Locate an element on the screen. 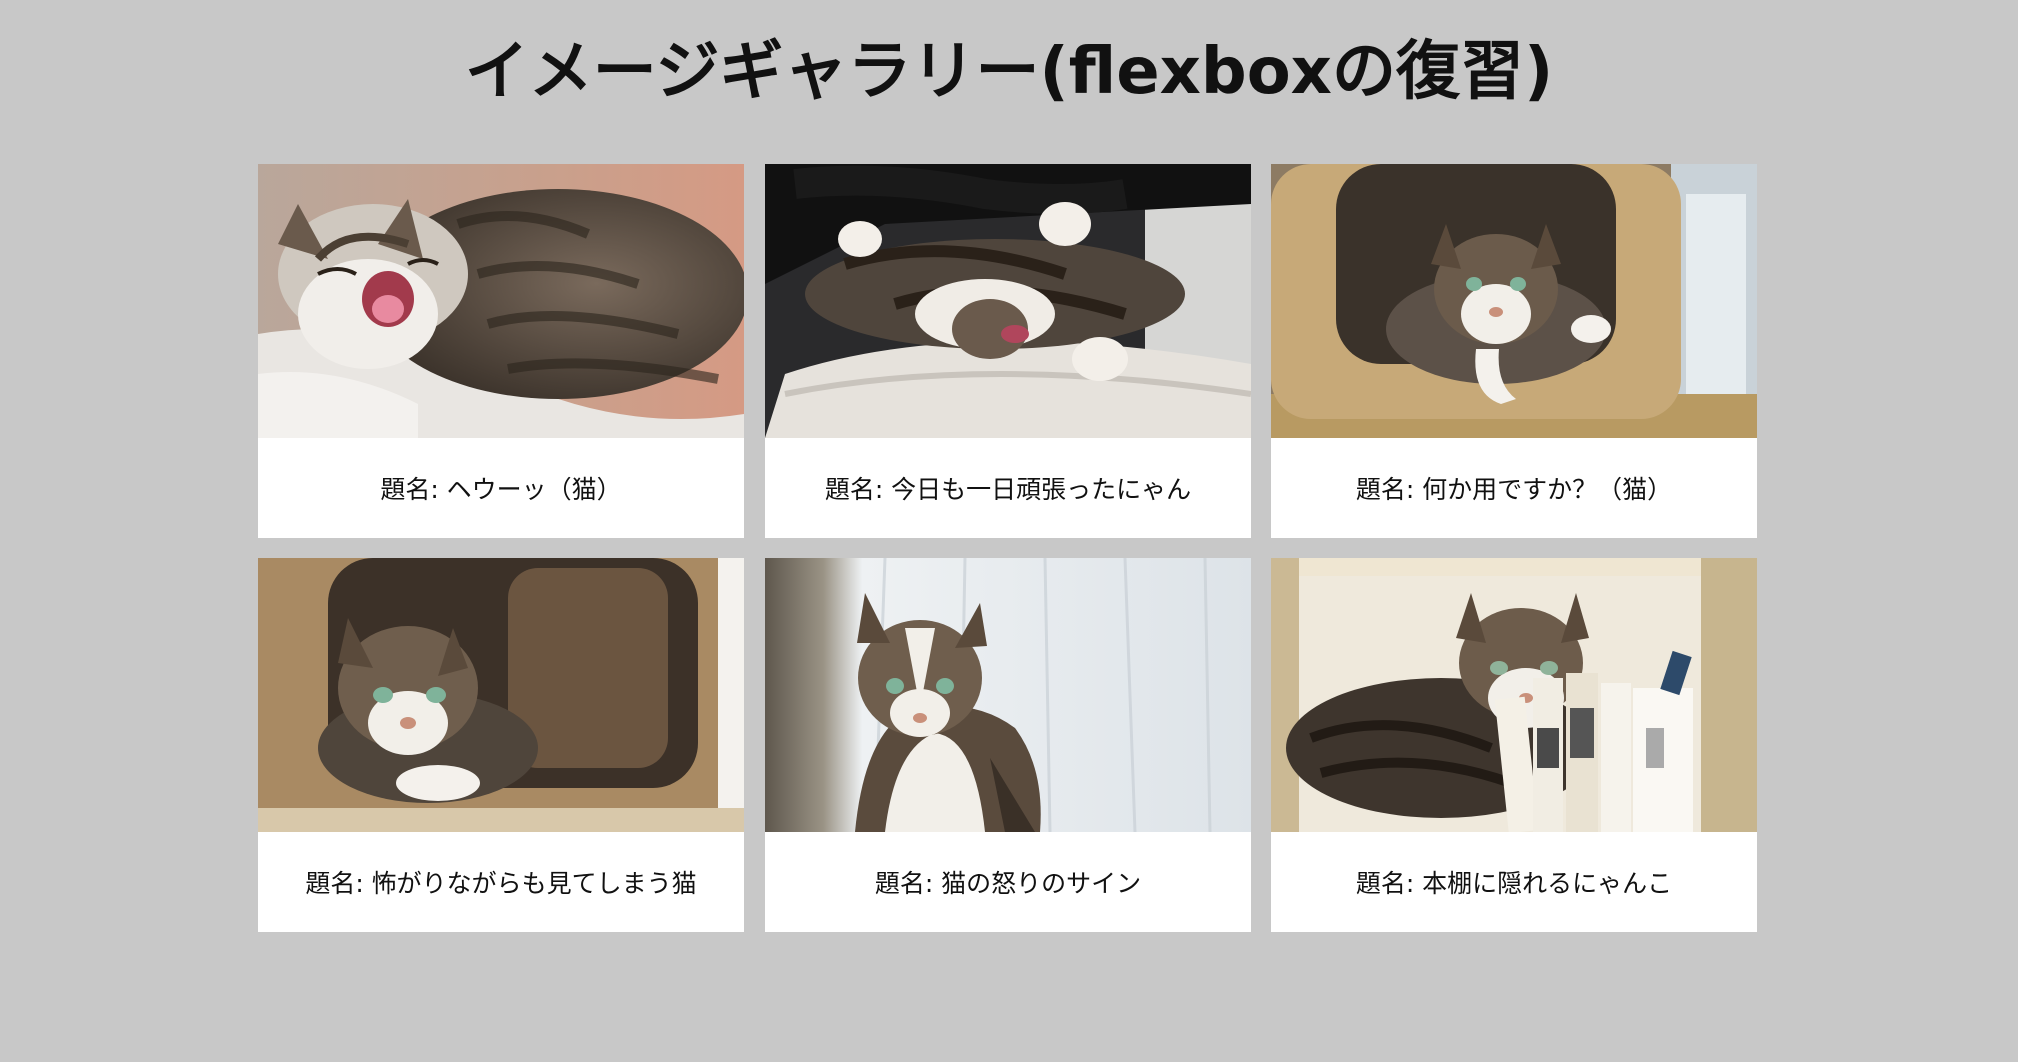 The height and width of the screenshot is (1062, 2018). gallery-card: 題名: ヘウーッ（猫） is located at coordinates (501, 351).